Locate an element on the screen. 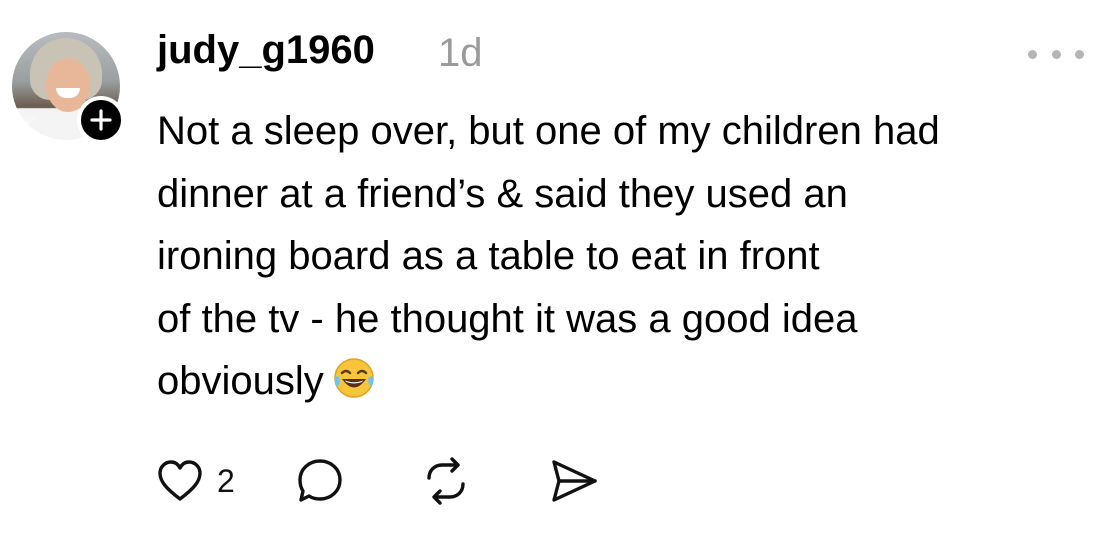  repost-icon is located at coordinates (446, 481).